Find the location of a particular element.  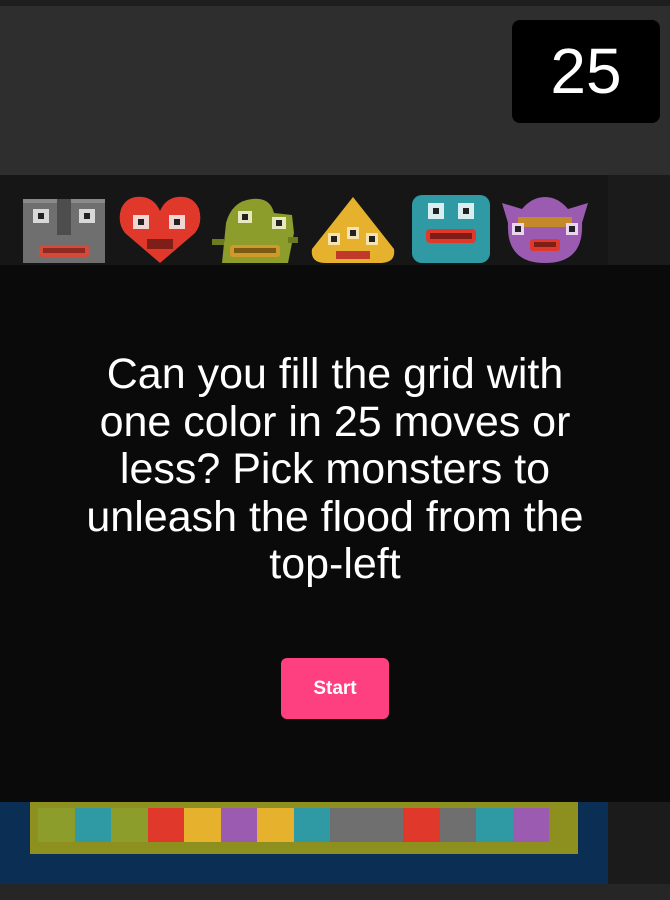

green-lizard-icon is located at coordinates (255, 230).